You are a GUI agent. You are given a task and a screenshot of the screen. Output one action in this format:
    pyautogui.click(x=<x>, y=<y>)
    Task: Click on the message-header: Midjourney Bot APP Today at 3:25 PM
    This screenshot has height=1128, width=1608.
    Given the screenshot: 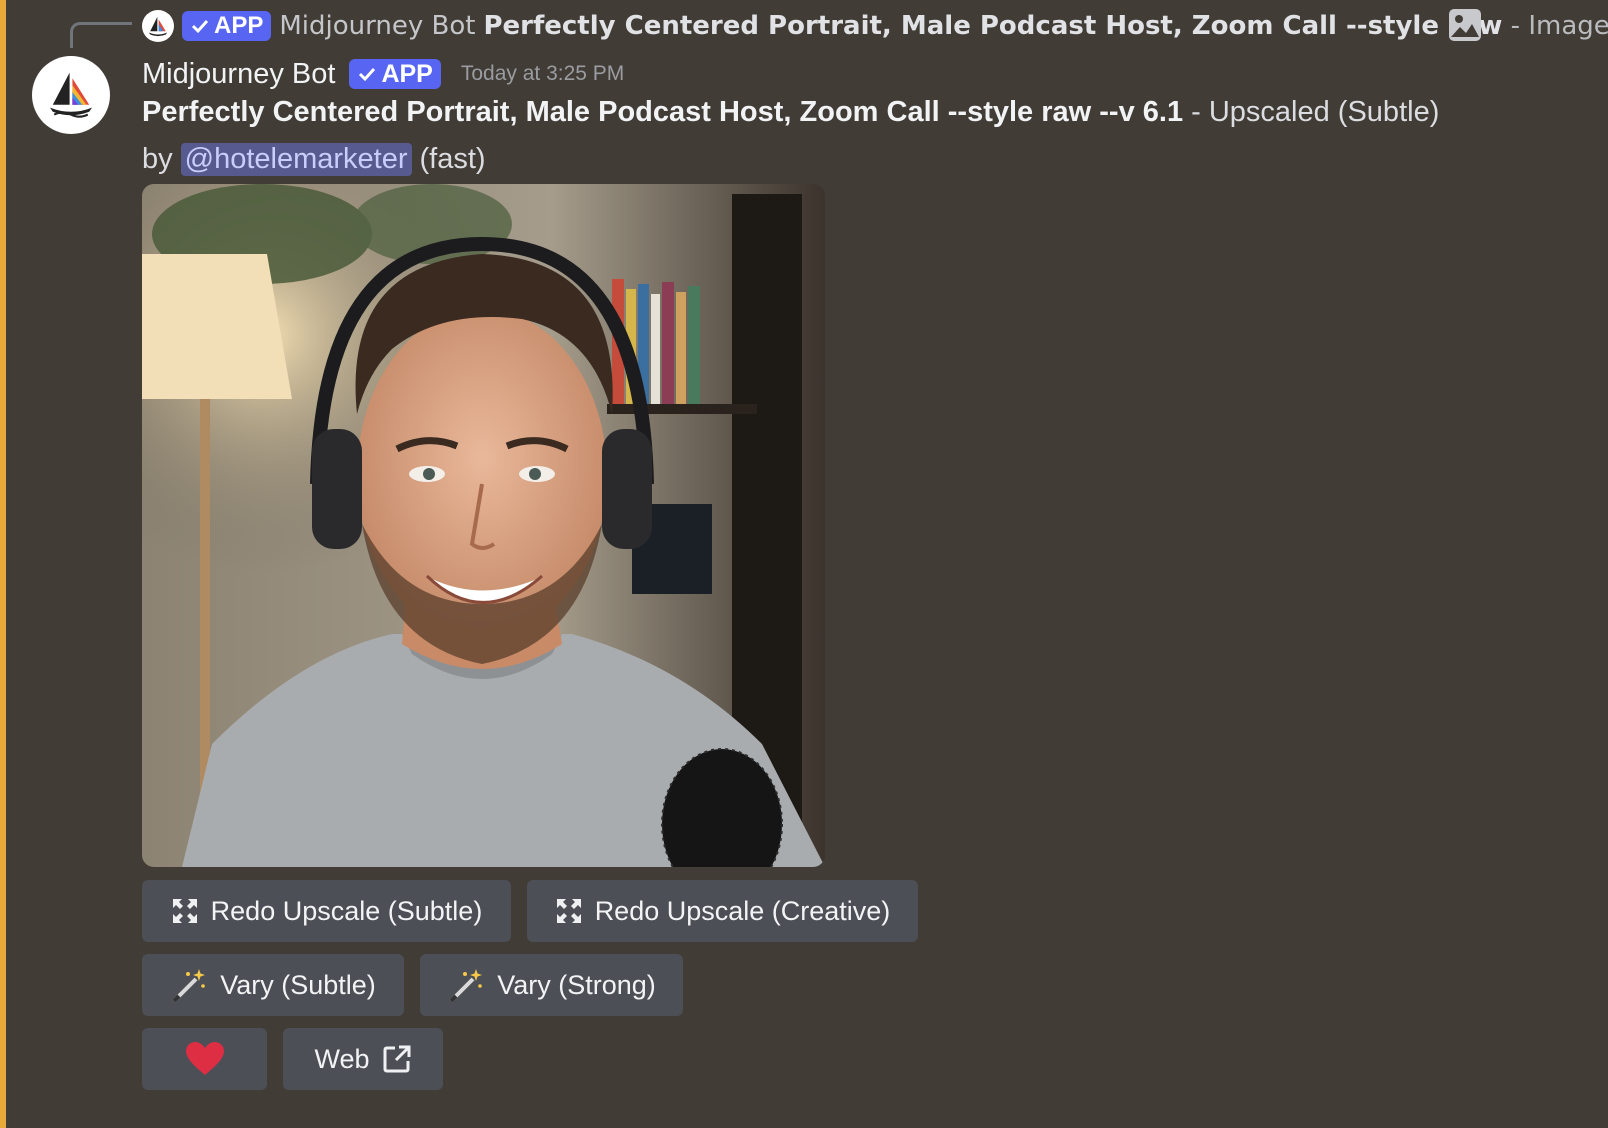 What is the action you would take?
    pyautogui.click(x=383, y=74)
    